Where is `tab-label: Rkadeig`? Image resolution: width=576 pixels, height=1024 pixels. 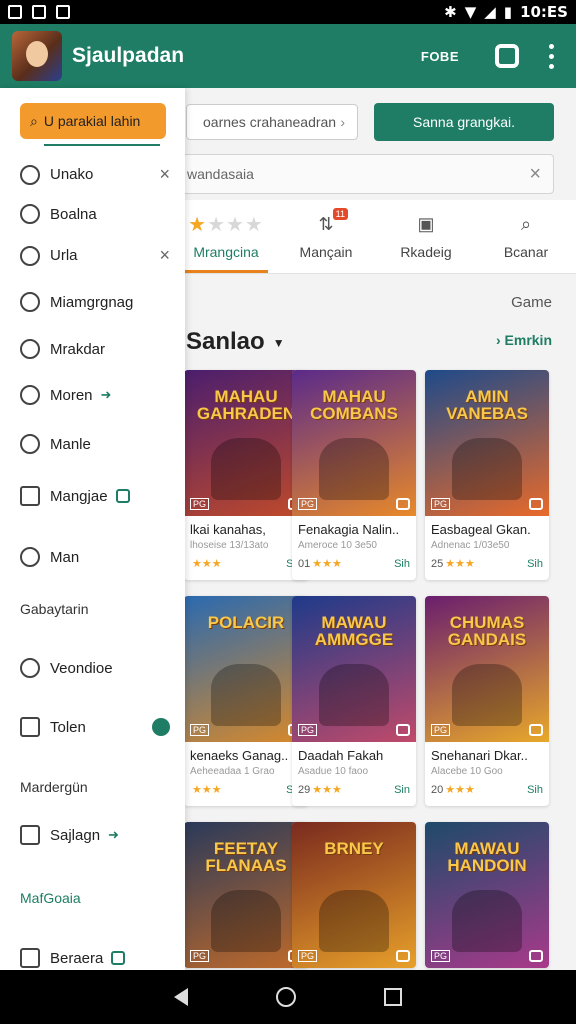
tab-label: Rkadeig is located at coordinates (426, 251).